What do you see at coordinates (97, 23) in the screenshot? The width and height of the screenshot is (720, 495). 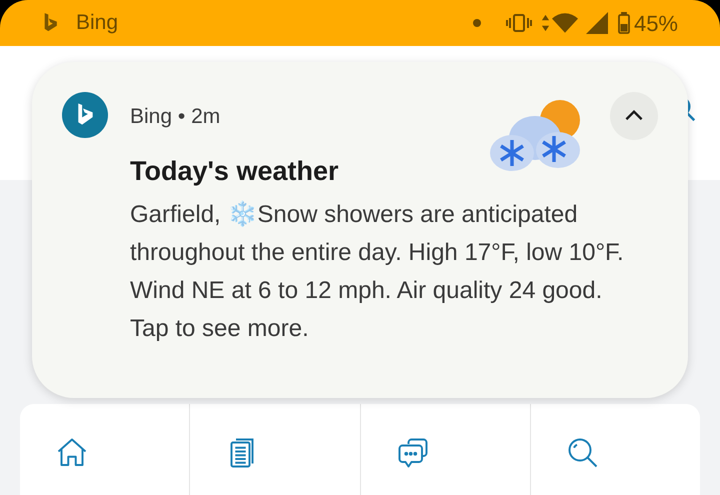 I see `status-app-name: Bing` at bounding box center [97, 23].